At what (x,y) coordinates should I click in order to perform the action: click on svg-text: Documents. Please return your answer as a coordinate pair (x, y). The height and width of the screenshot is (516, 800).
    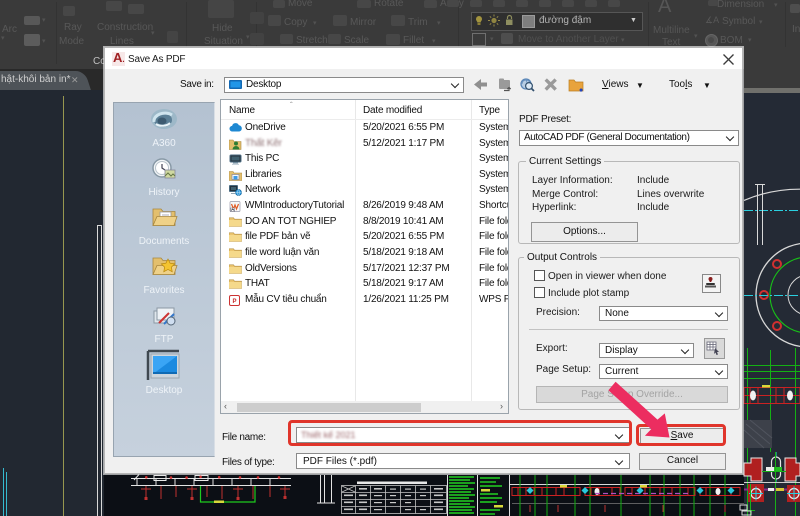
    Looking at the image, I should click on (164, 241).